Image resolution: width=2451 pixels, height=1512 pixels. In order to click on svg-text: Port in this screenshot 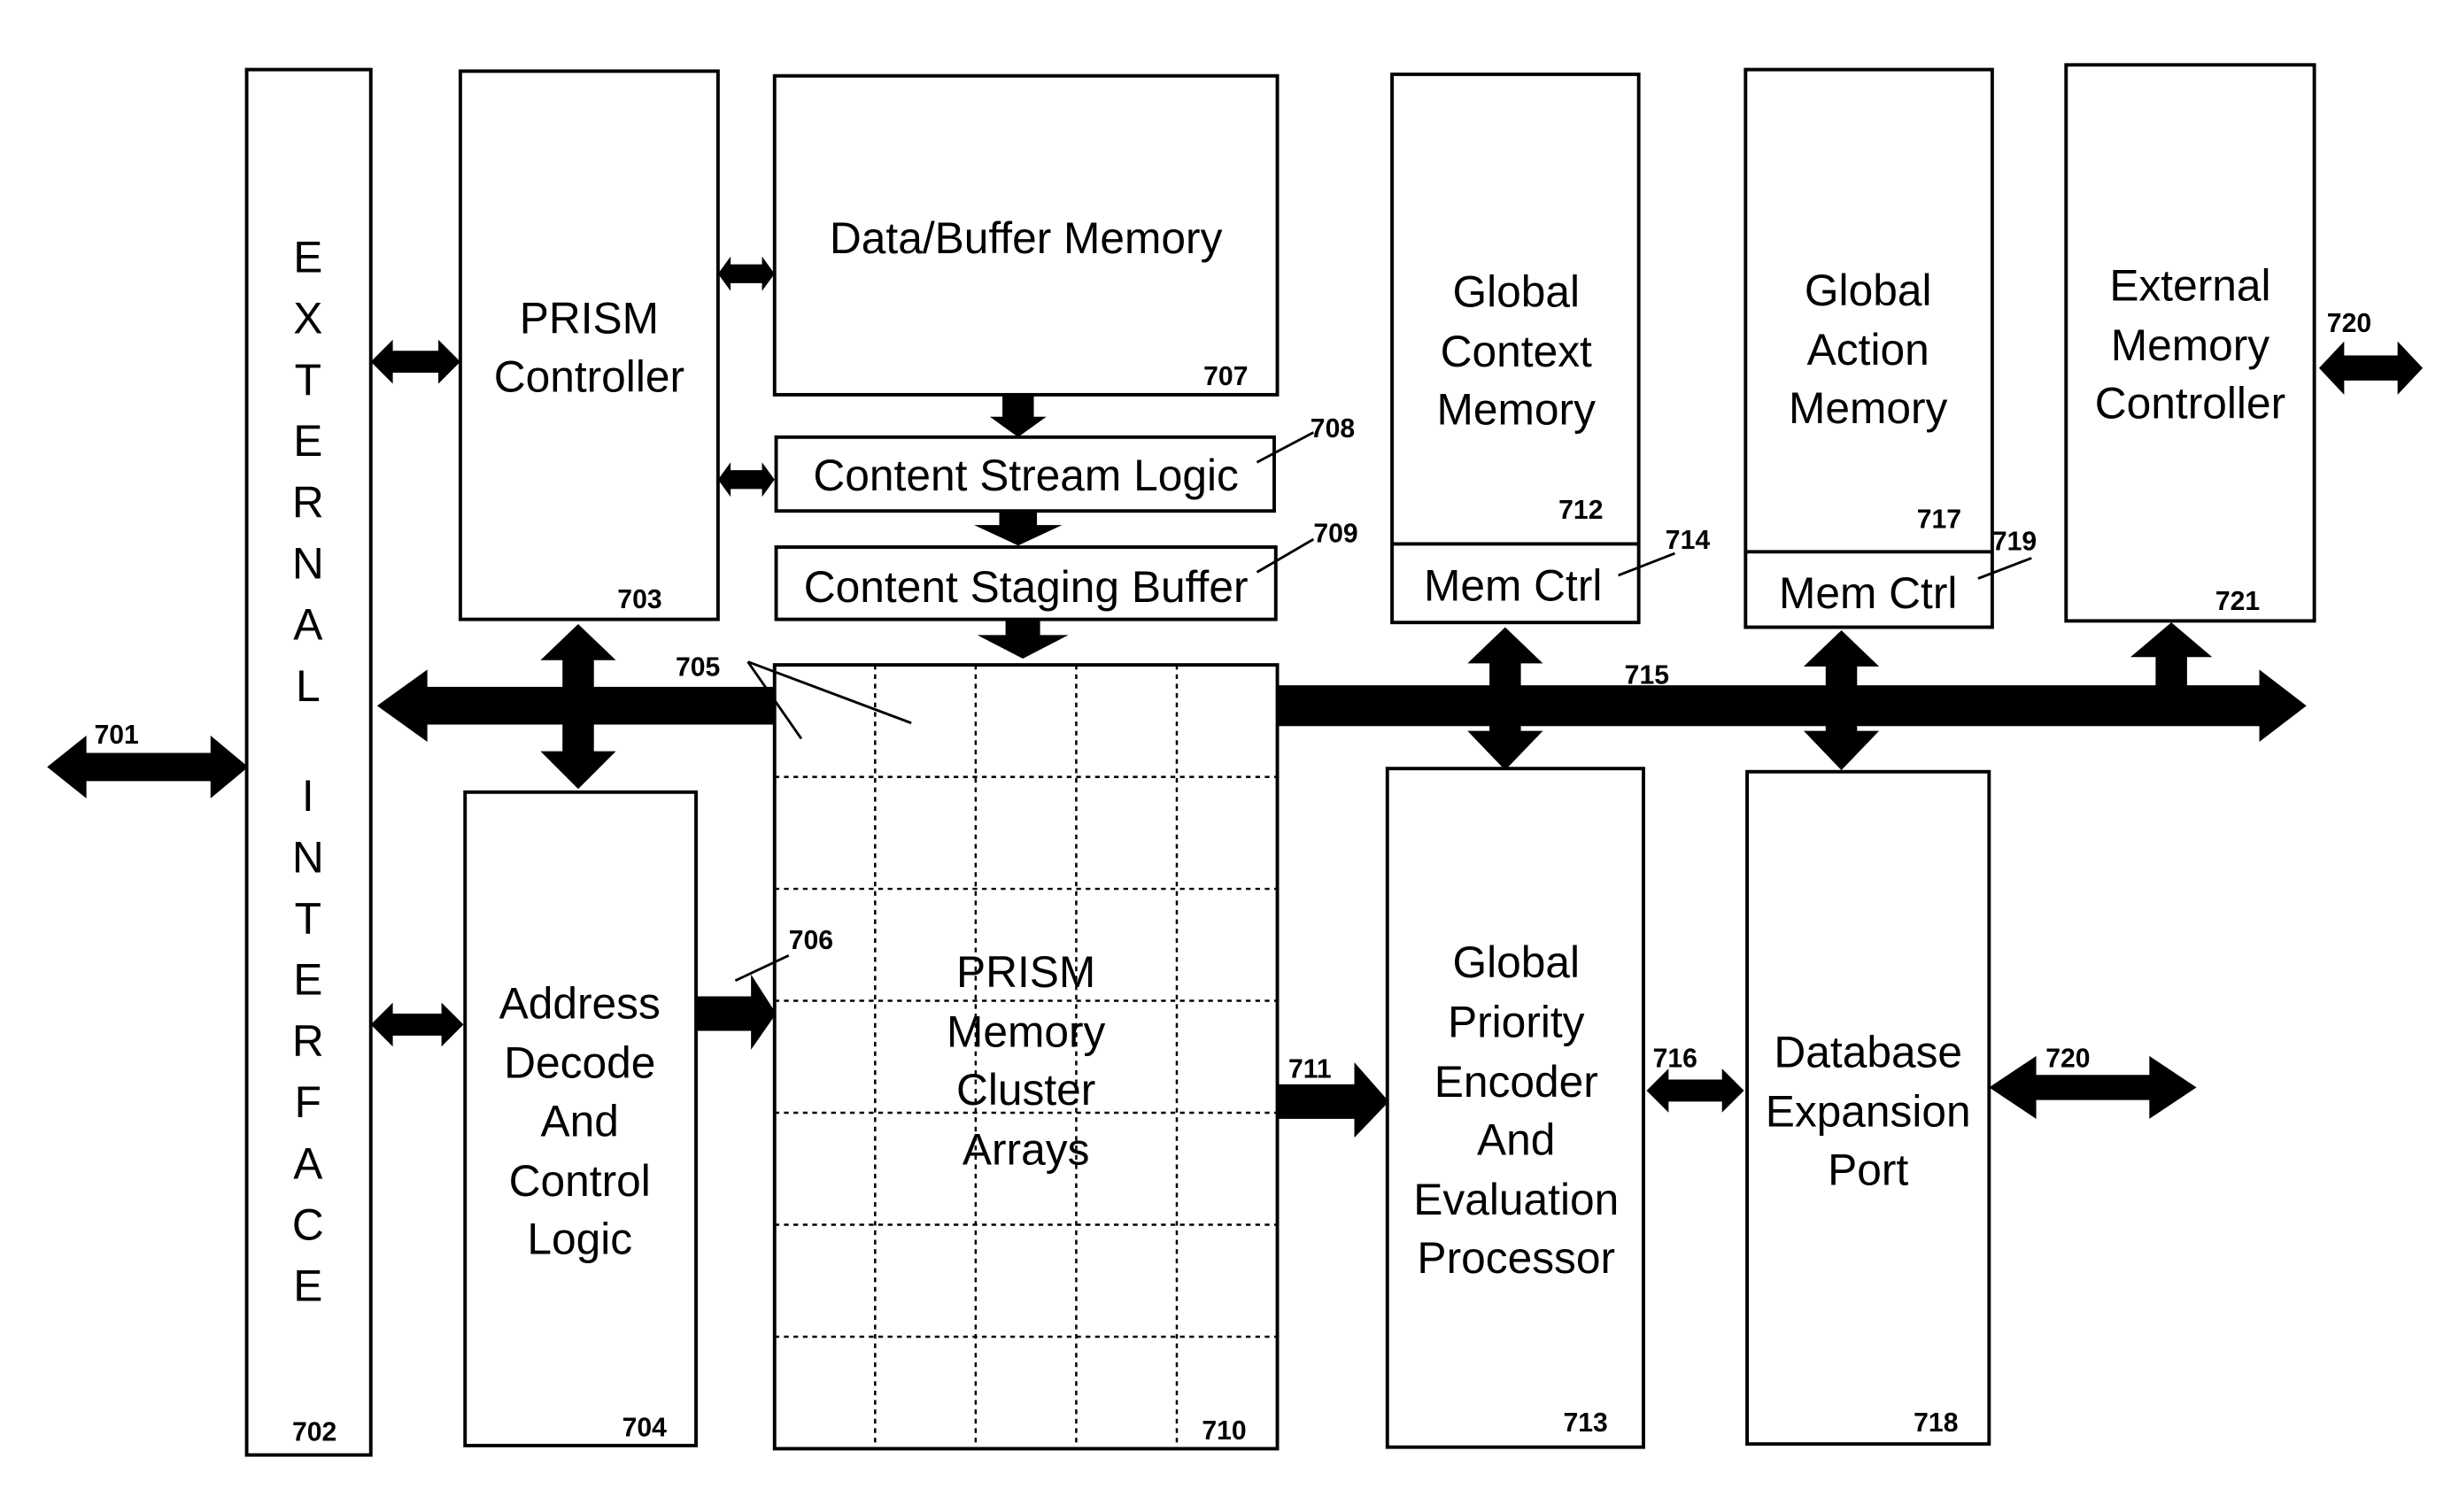, I will do `click(1868, 1169)`.